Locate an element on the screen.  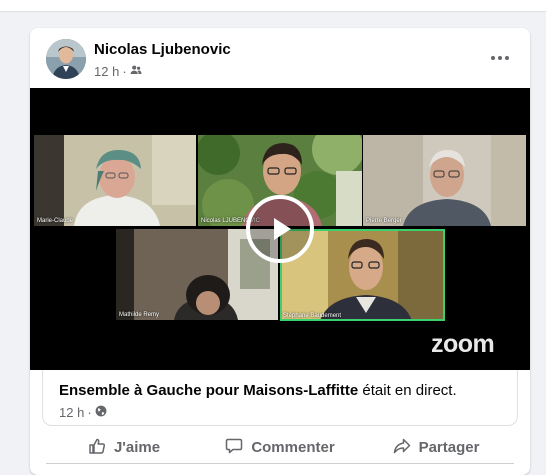
share-button: Partager is located at coordinates (436, 447).